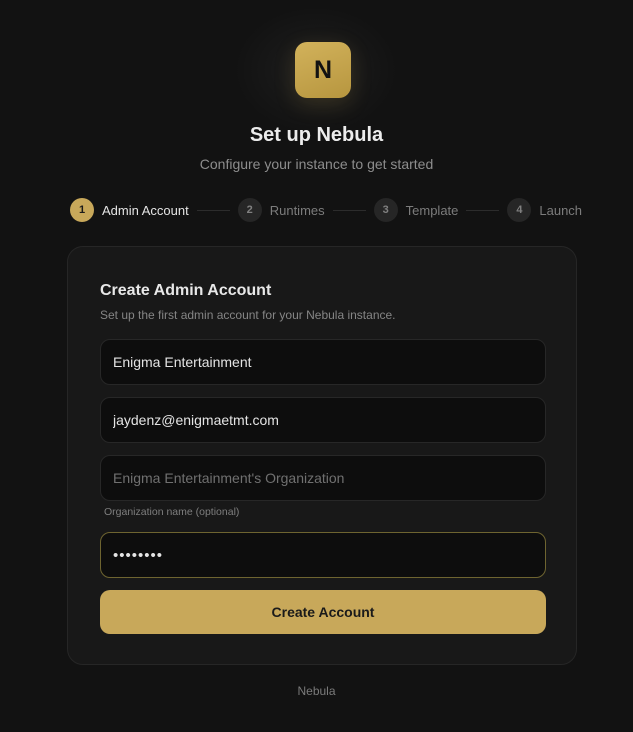  What do you see at coordinates (316, 164) in the screenshot?
I see `page-subtitle: Configure your instance to get started` at bounding box center [316, 164].